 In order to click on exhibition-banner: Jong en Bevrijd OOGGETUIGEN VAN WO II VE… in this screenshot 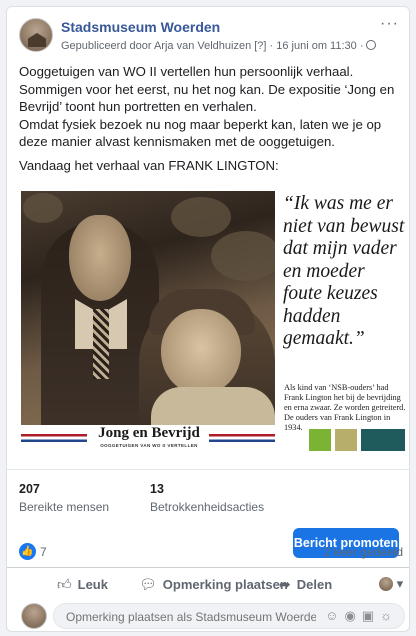, I will do `click(148, 440)`.